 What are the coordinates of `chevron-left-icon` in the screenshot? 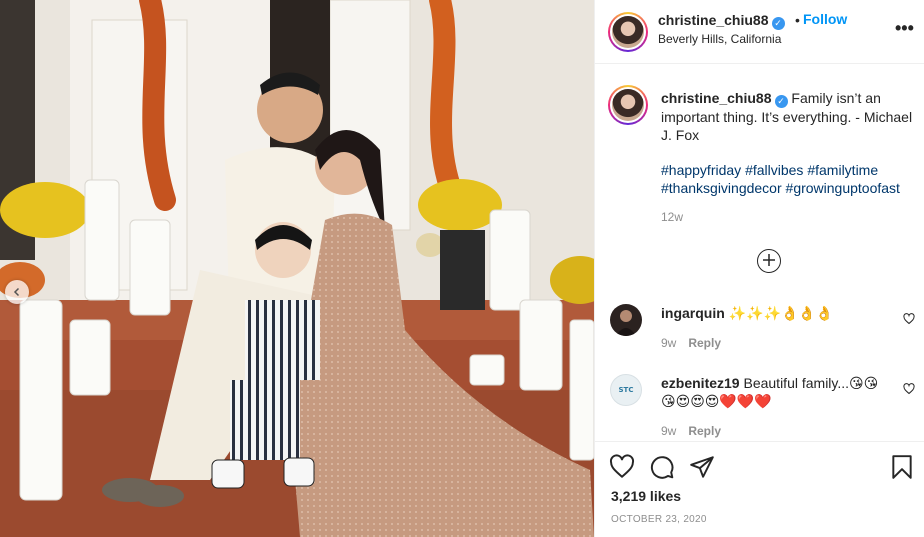 It's located at (17, 292).